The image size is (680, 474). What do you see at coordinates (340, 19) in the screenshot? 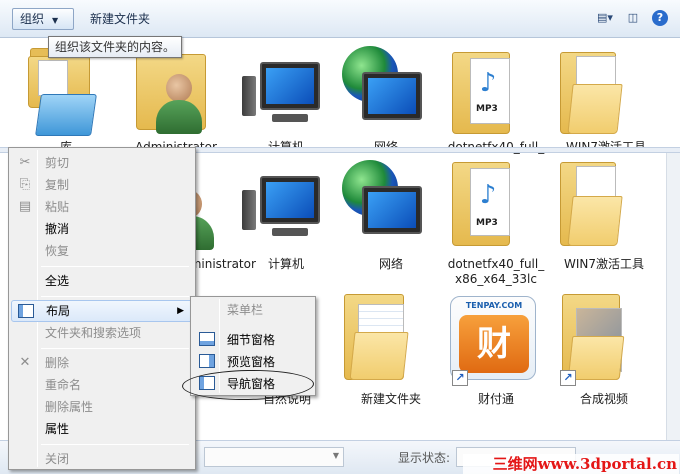
I see `command-bar: 组织 ▼ 新建文件夹 ▤▾ ◫ ?` at bounding box center [340, 19].